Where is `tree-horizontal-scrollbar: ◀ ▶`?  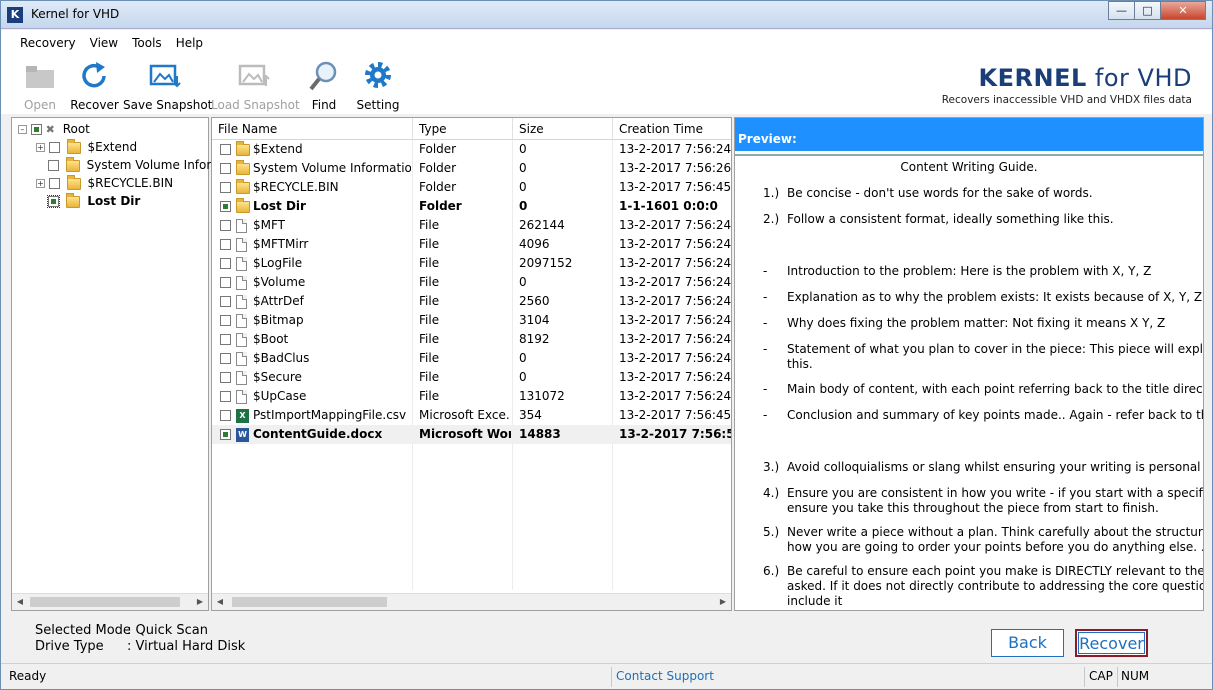 tree-horizontal-scrollbar: ◀ ▶ is located at coordinates (110, 601).